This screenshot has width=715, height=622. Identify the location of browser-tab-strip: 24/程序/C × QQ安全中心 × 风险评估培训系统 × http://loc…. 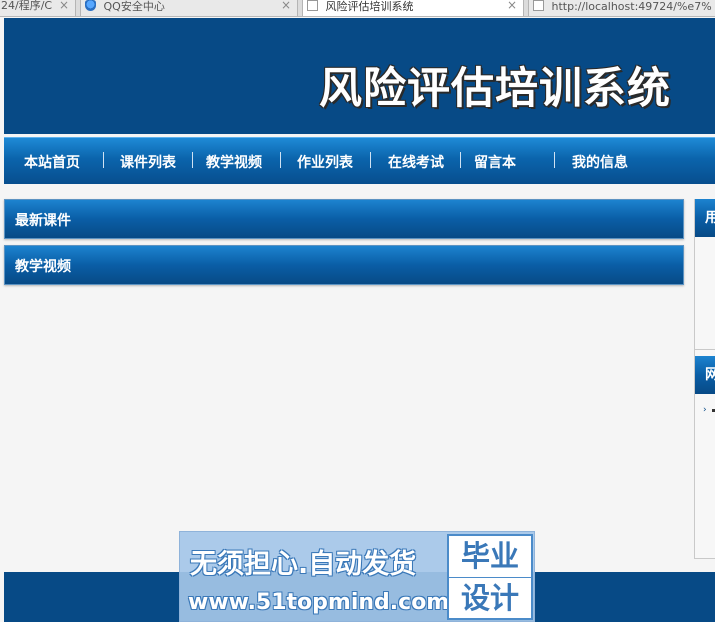
(357, 8).